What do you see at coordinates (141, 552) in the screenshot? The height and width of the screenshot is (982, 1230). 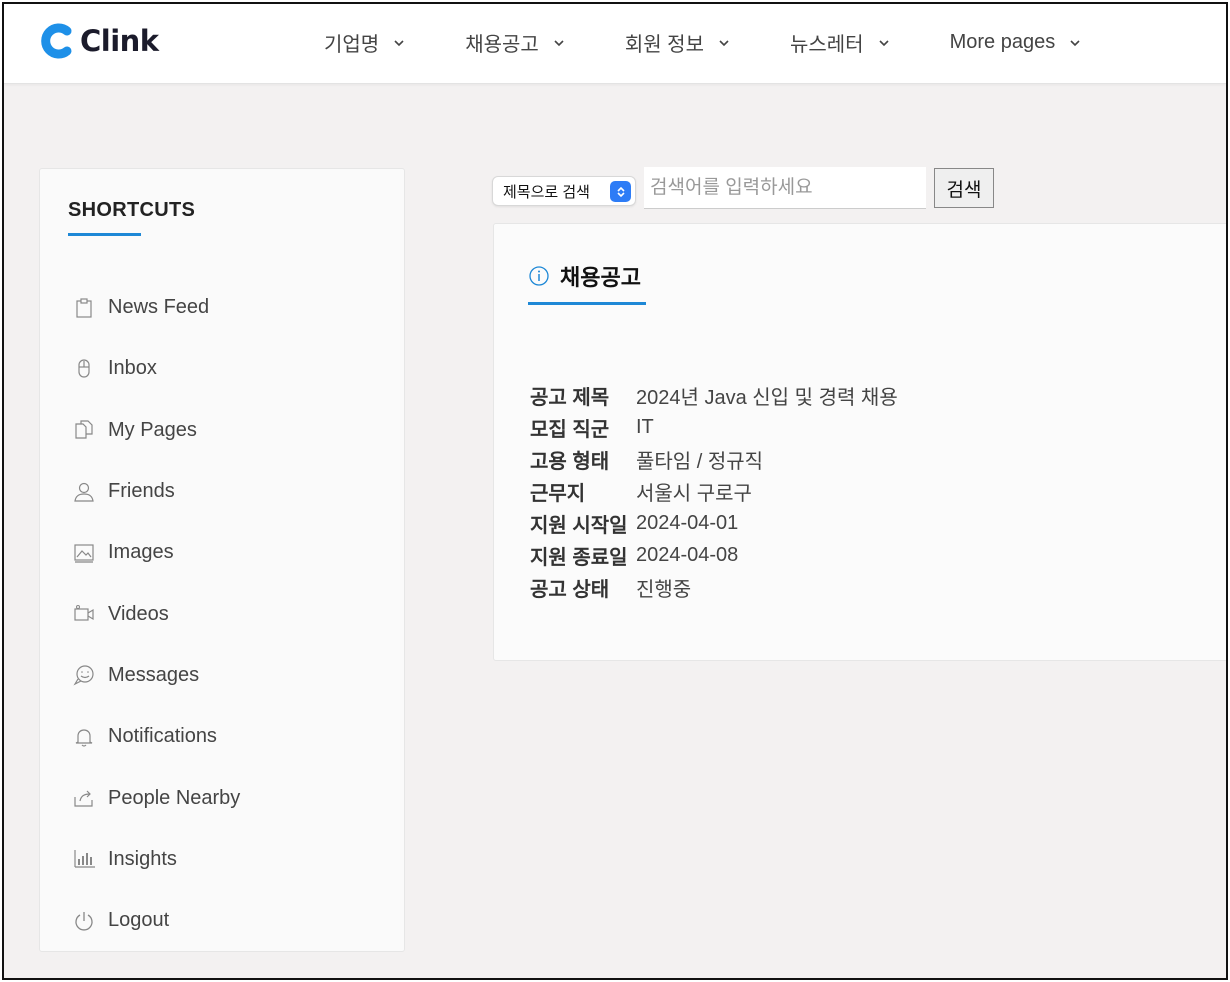 I see `sidebar-item-label: Images` at bounding box center [141, 552].